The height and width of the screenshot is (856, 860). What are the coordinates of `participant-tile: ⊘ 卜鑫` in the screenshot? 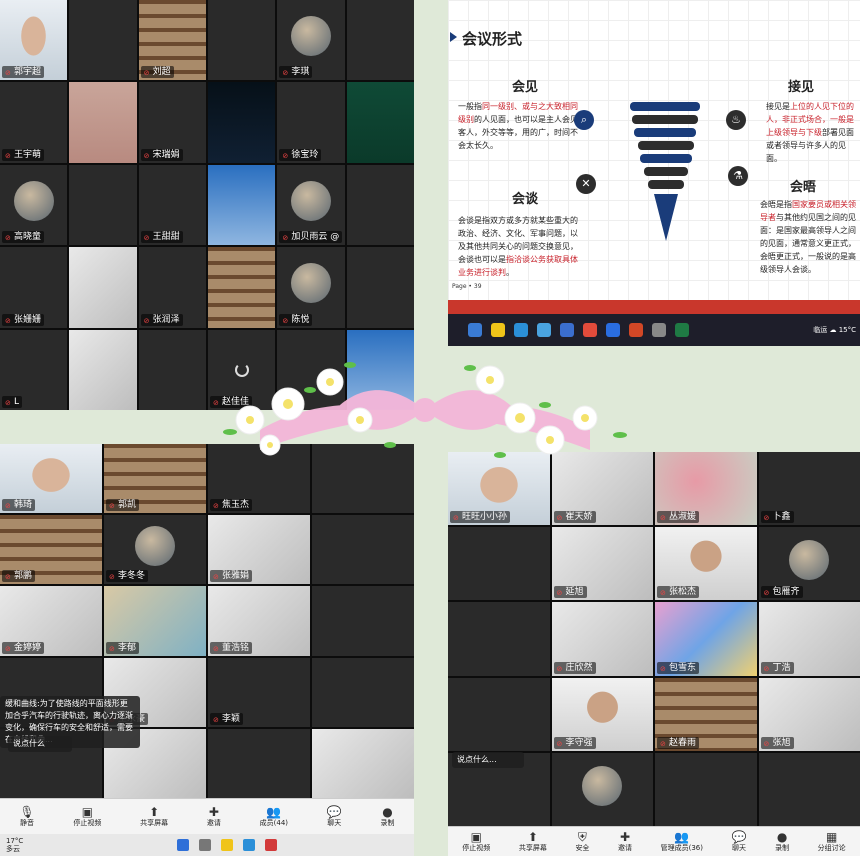 It's located at (809, 489).